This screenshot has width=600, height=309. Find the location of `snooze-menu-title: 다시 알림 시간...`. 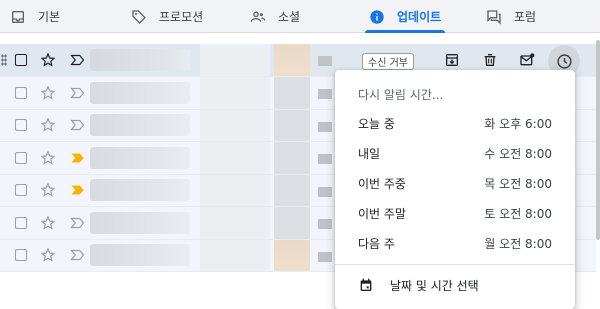

snooze-menu-title: 다시 알림 시간... is located at coordinates (401, 95).